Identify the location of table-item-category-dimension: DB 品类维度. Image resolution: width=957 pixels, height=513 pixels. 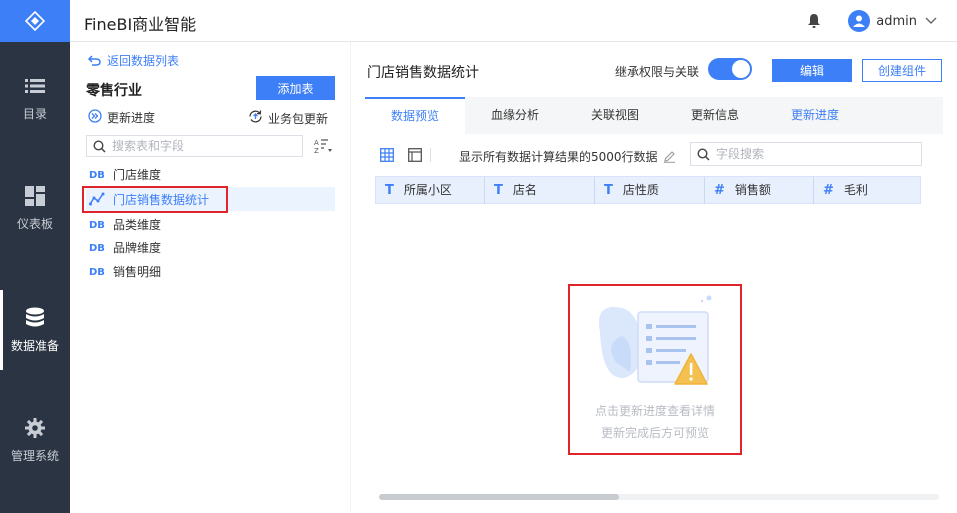
(210, 224).